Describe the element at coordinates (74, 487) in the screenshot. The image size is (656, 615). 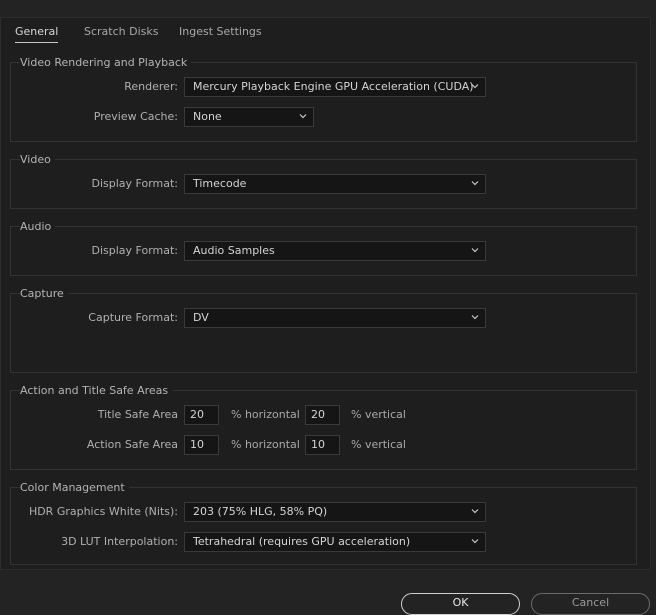
I see `color-management-title: Color Management` at that location.